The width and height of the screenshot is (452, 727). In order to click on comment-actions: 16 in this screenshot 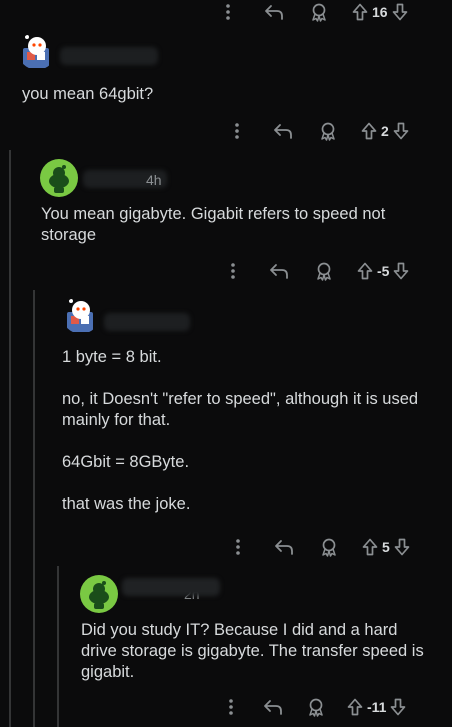, I will do `click(332, 12)`.